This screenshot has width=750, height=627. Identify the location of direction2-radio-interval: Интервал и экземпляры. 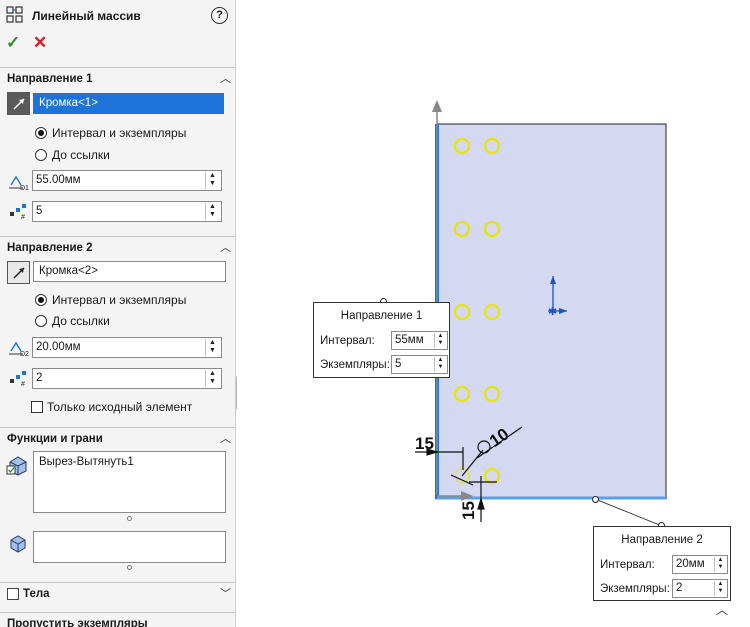
(110, 300).